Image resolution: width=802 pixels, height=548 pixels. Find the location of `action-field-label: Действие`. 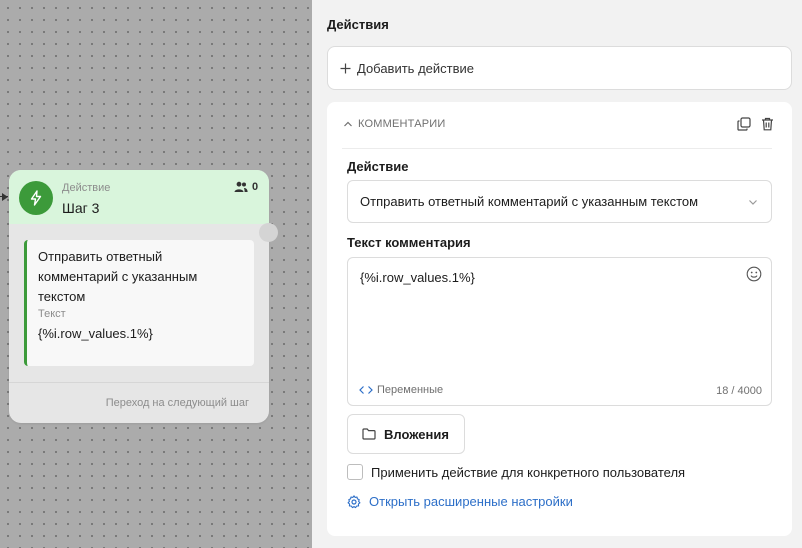

action-field-label: Действие is located at coordinates (378, 166).